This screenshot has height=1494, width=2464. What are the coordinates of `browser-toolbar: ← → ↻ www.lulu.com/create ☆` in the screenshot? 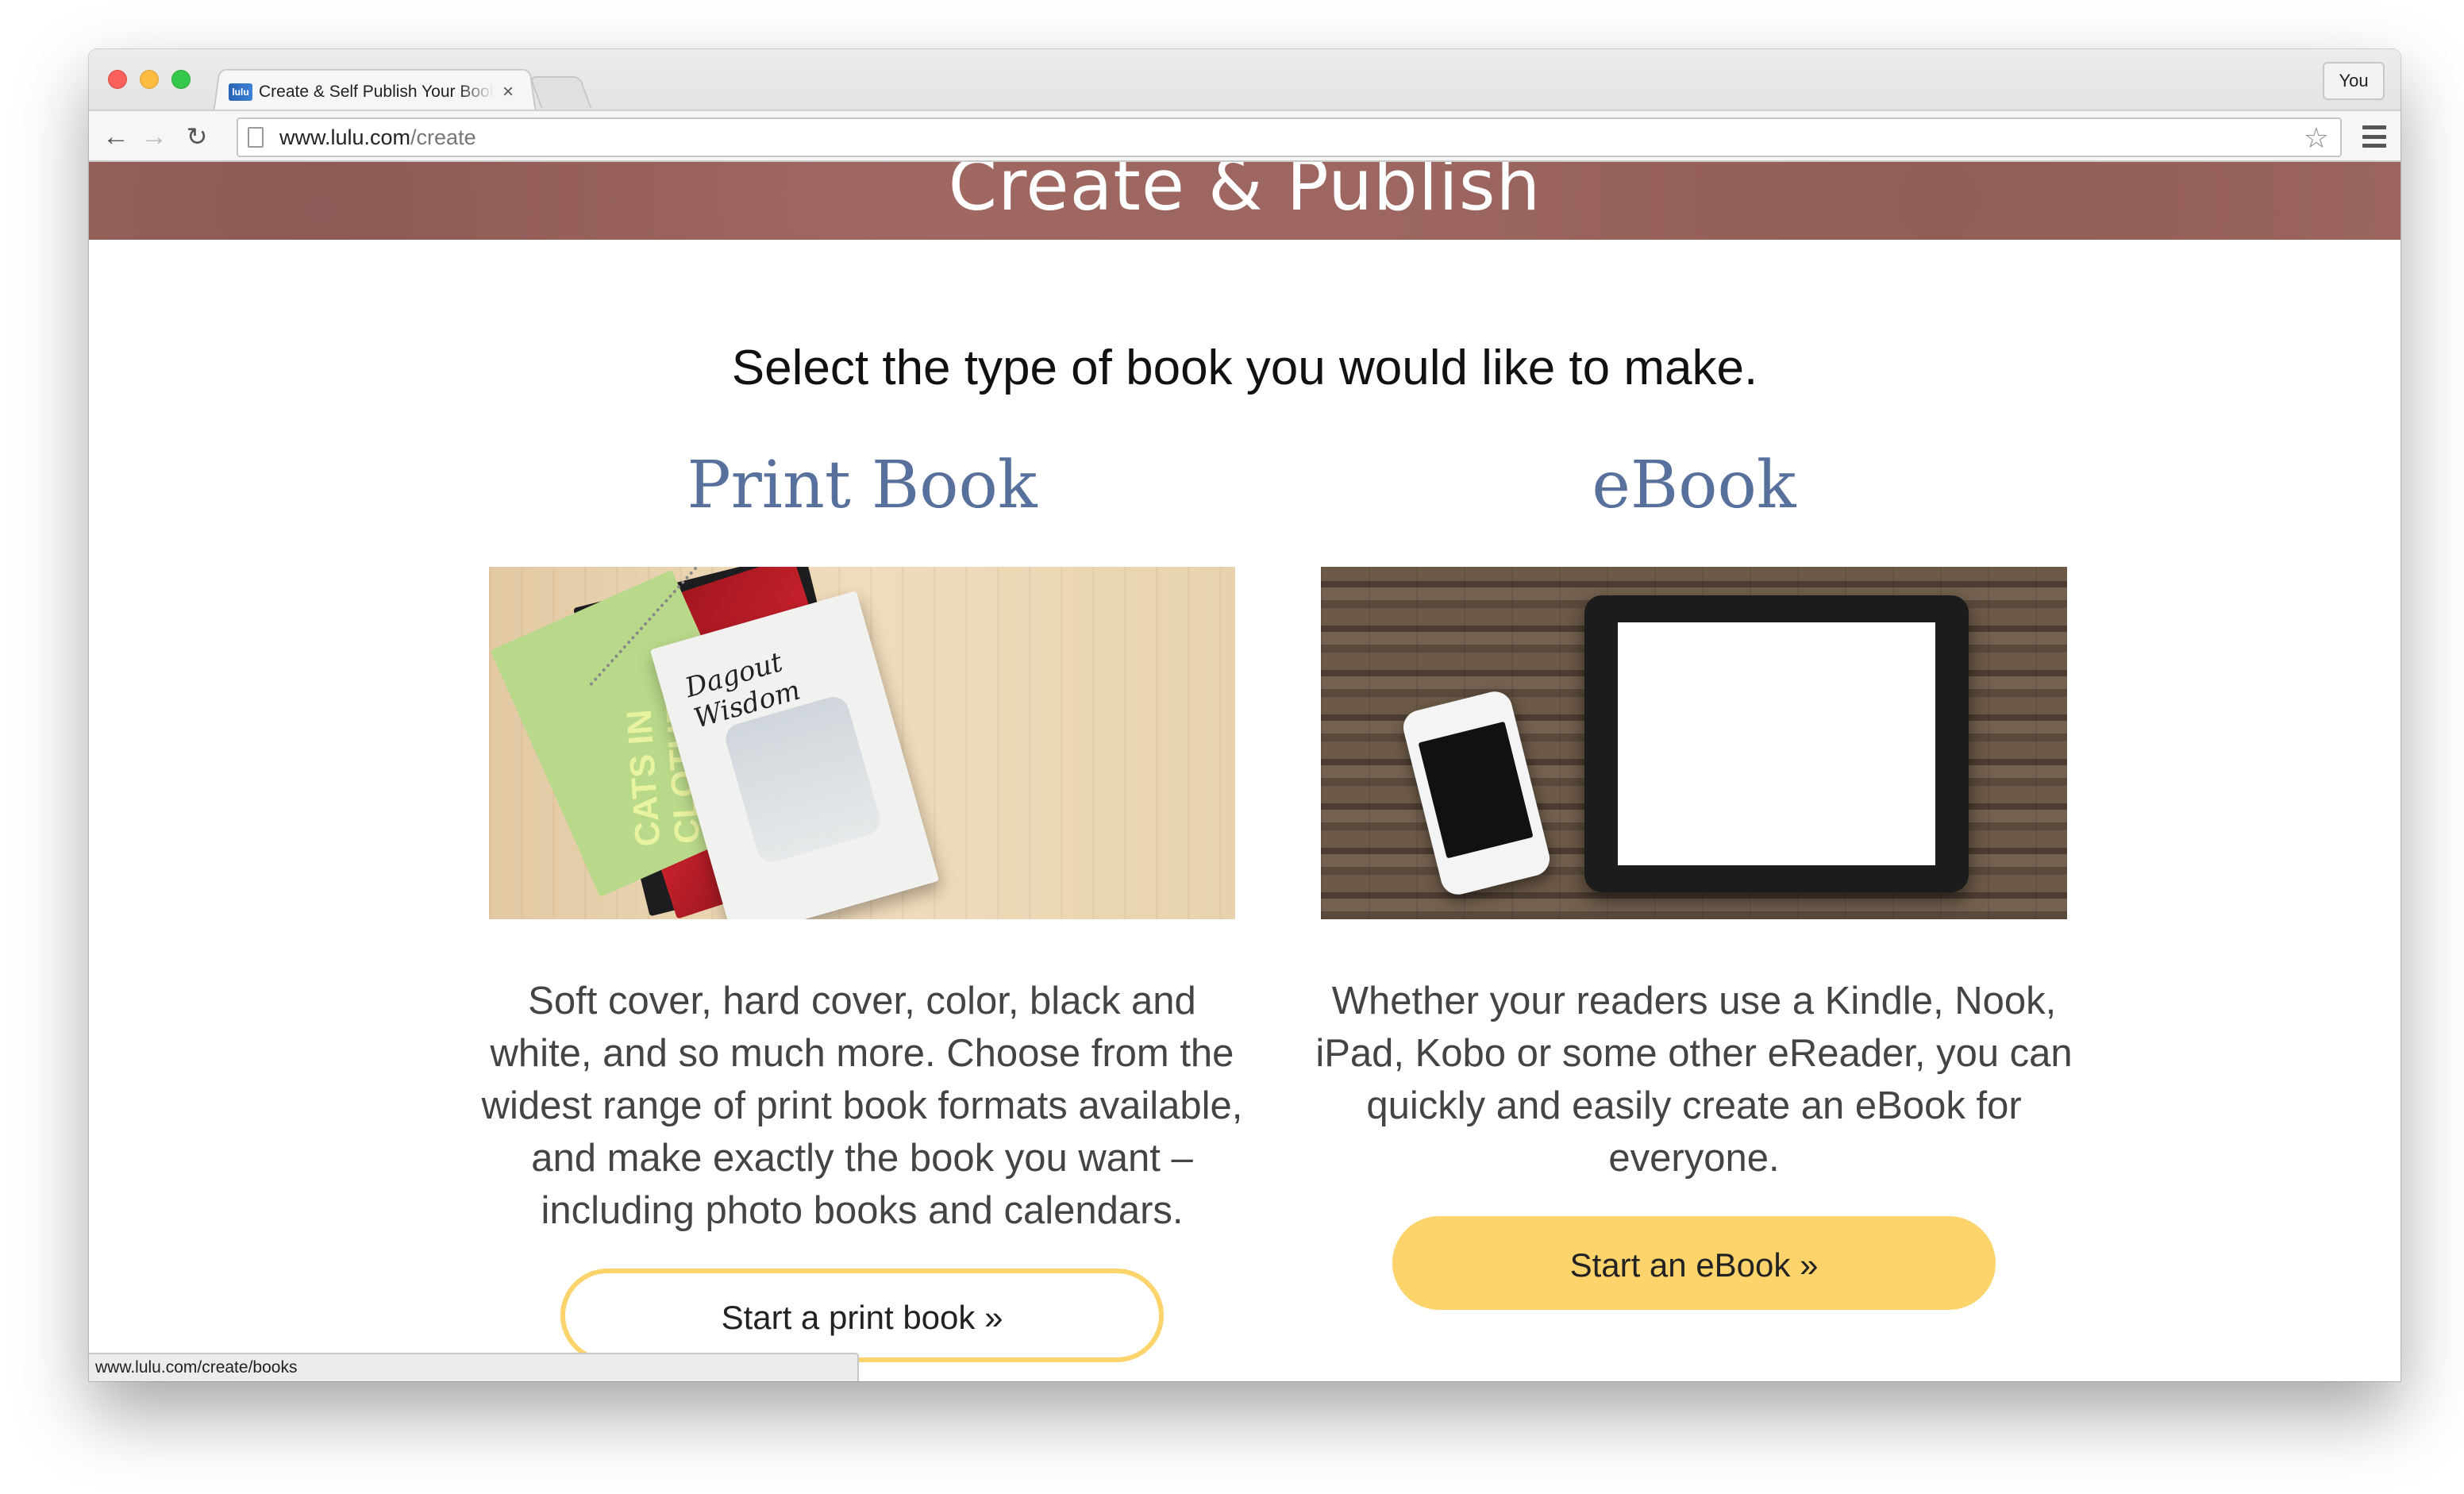 It's located at (1244, 136).